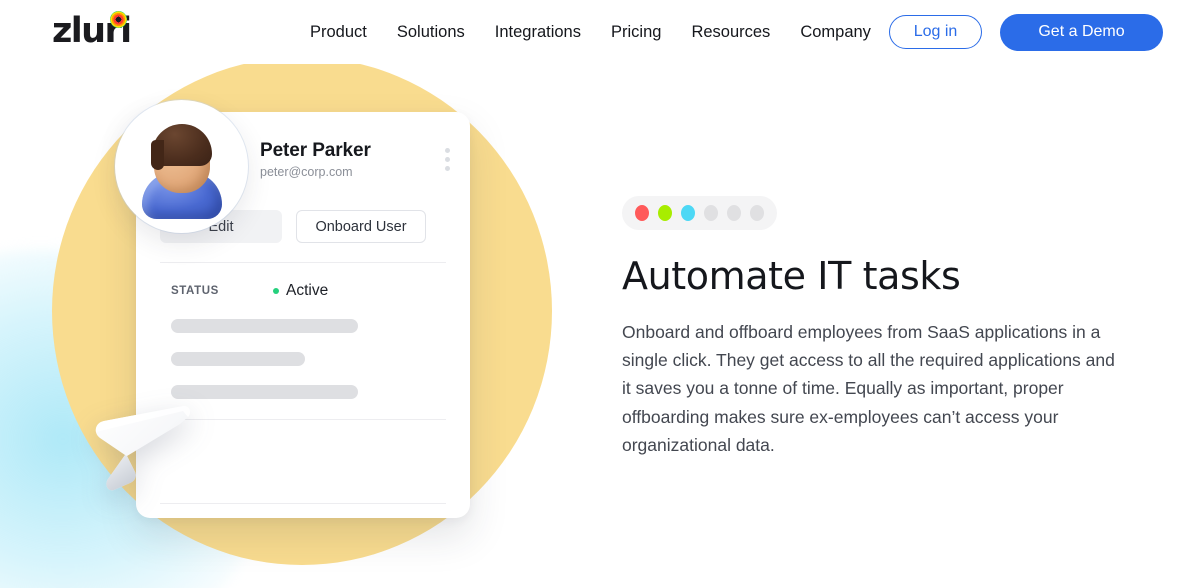  I want to click on nav-item-pricing: Pricing, so click(636, 32).